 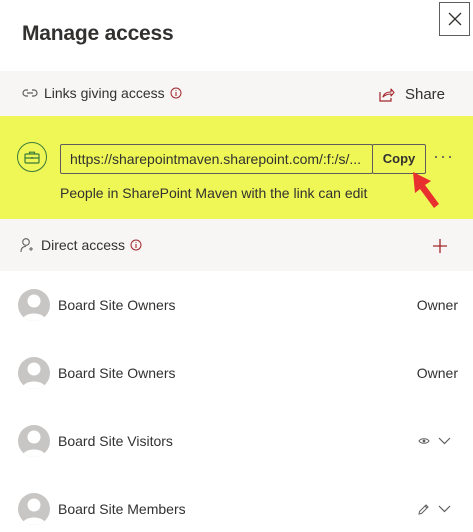 I want to click on direct-access-heading: Direct access, so click(x=81, y=245).